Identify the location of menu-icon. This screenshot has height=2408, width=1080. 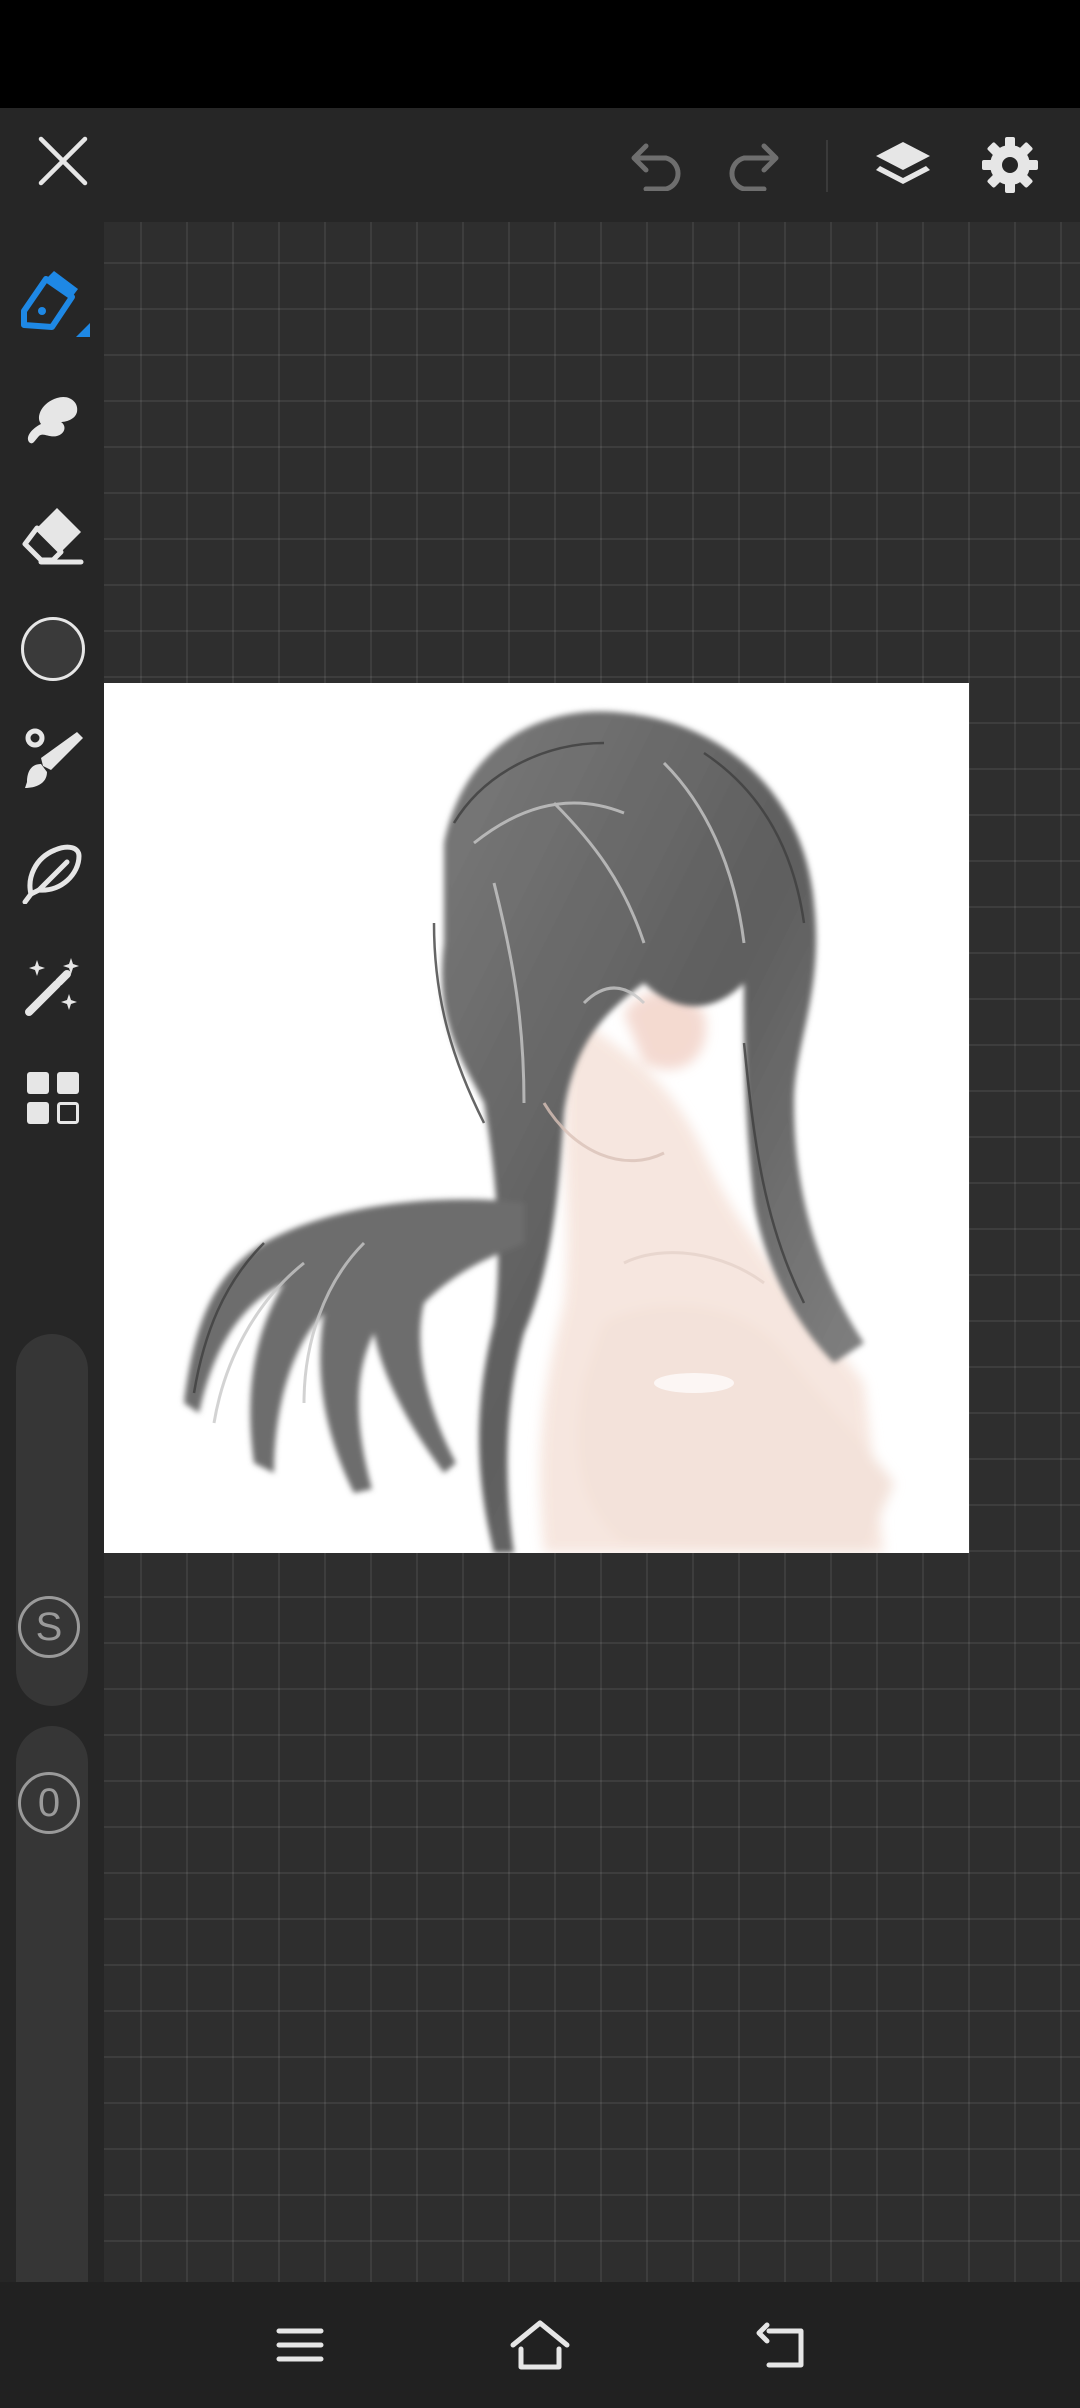
(300, 2345).